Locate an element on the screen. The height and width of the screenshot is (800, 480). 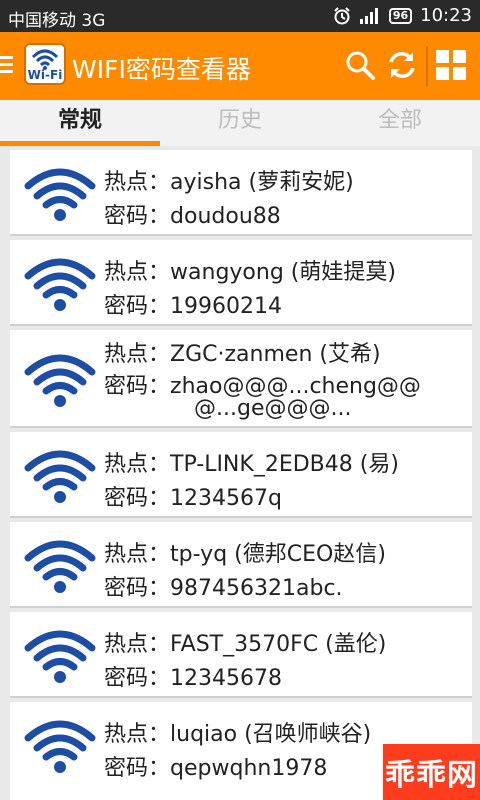
hotspot-line: 热点：ayisha (萝莉安妮) is located at coordinates (229, 182).